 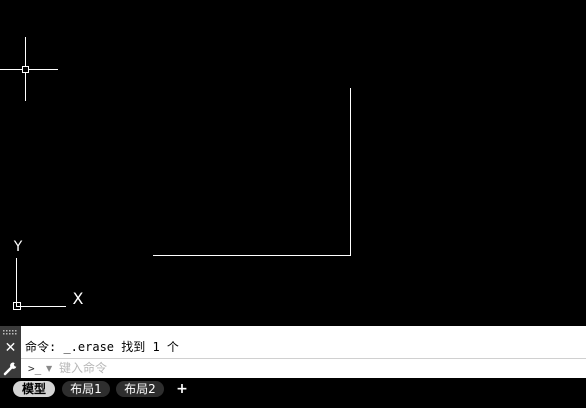 I want to click on command-input, so click(x=309, y=368).